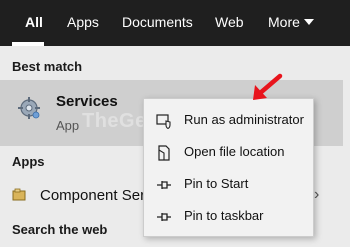  I want to click on tab-documents: Documents, so click(157, 22).